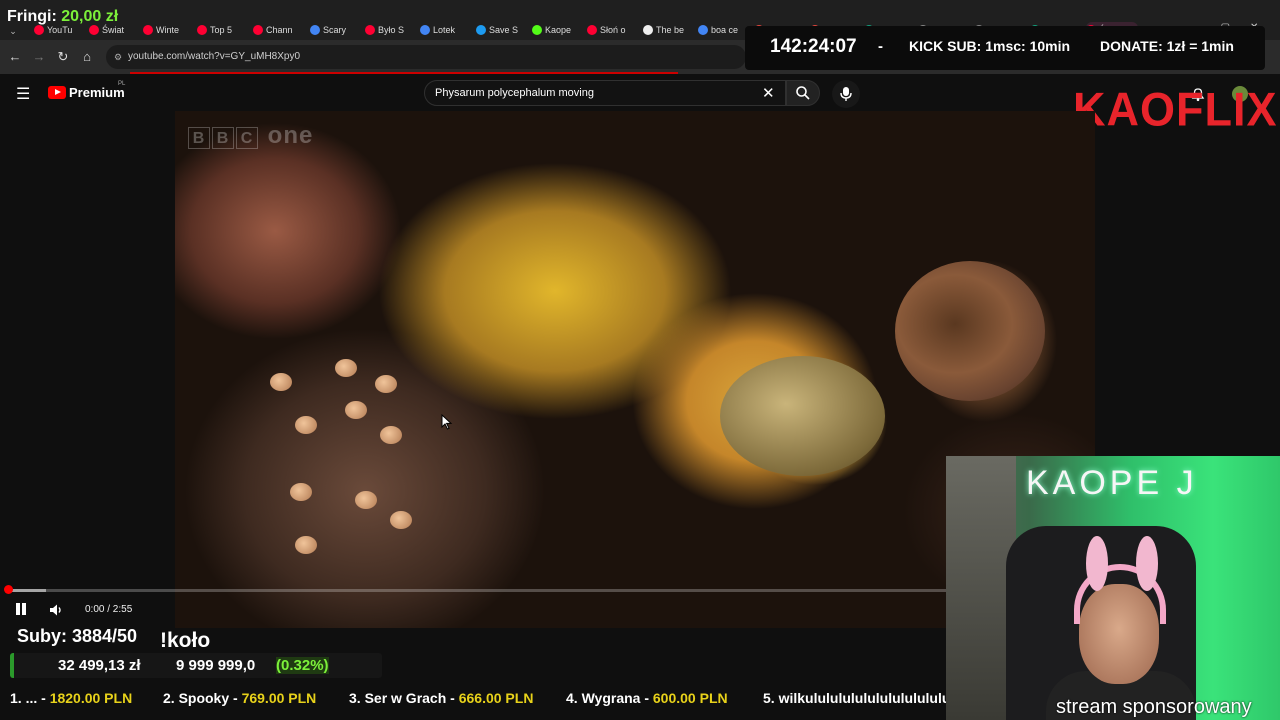  I want to click on ticker-donor: 5. wilkulululululululululululul -, so click(863, 698).